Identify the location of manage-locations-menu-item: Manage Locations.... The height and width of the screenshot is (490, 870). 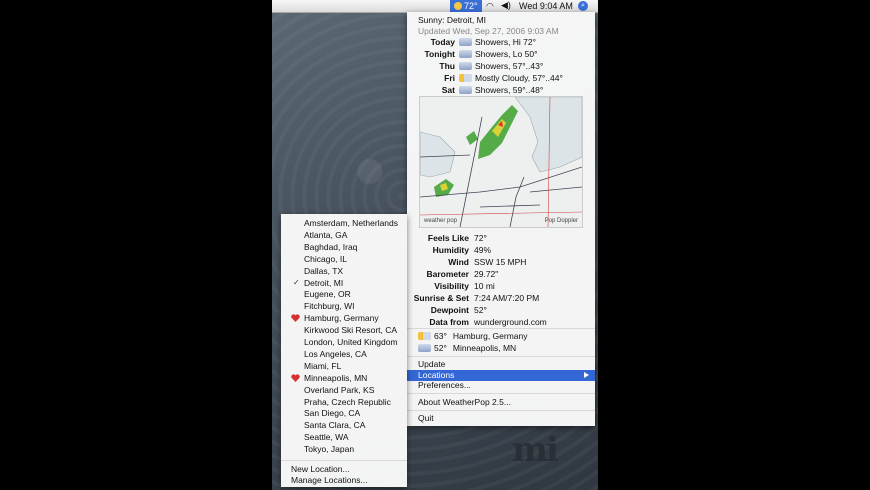
(329, 480).